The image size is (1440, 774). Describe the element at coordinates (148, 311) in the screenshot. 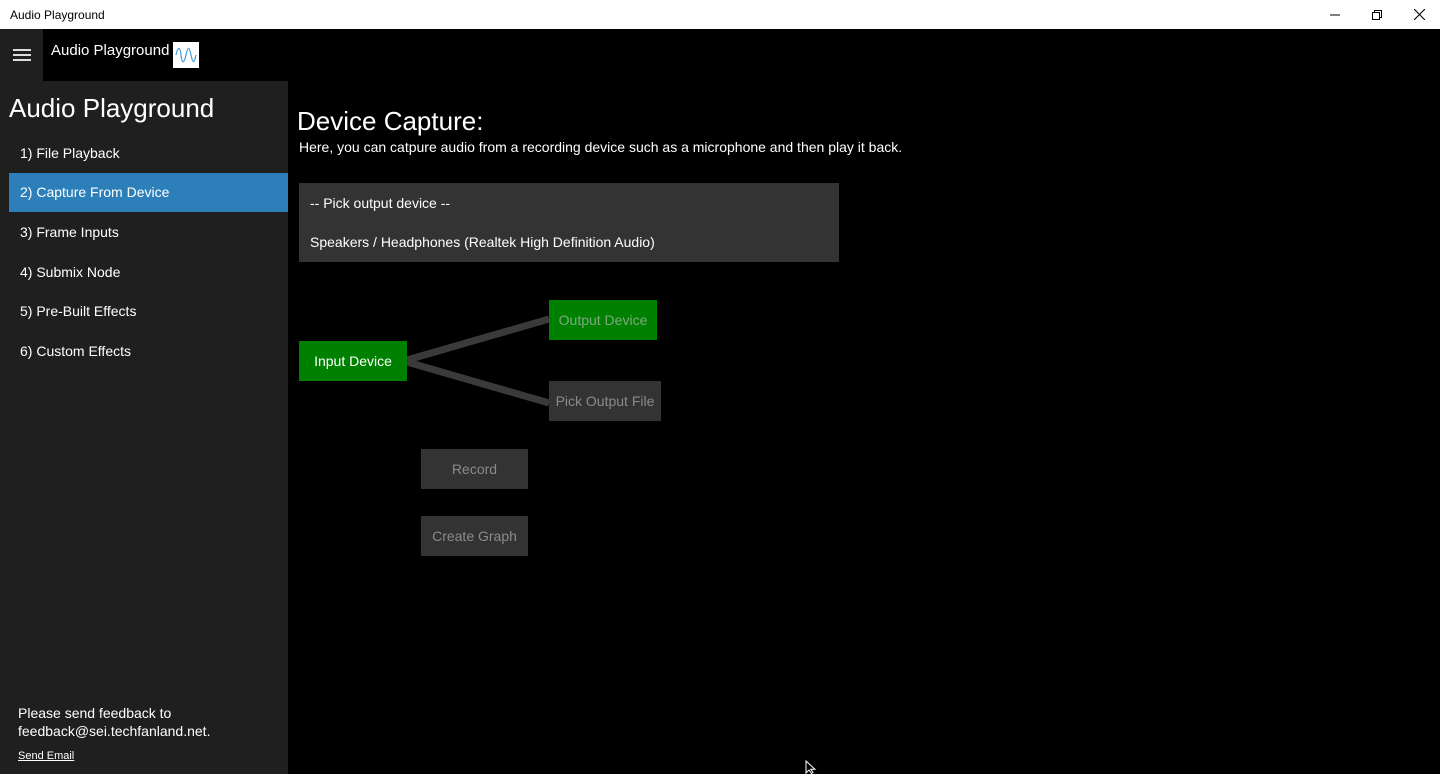

I see `sidebar-item-pre-built-effects: 5) Pre-Built Effects` at that location.